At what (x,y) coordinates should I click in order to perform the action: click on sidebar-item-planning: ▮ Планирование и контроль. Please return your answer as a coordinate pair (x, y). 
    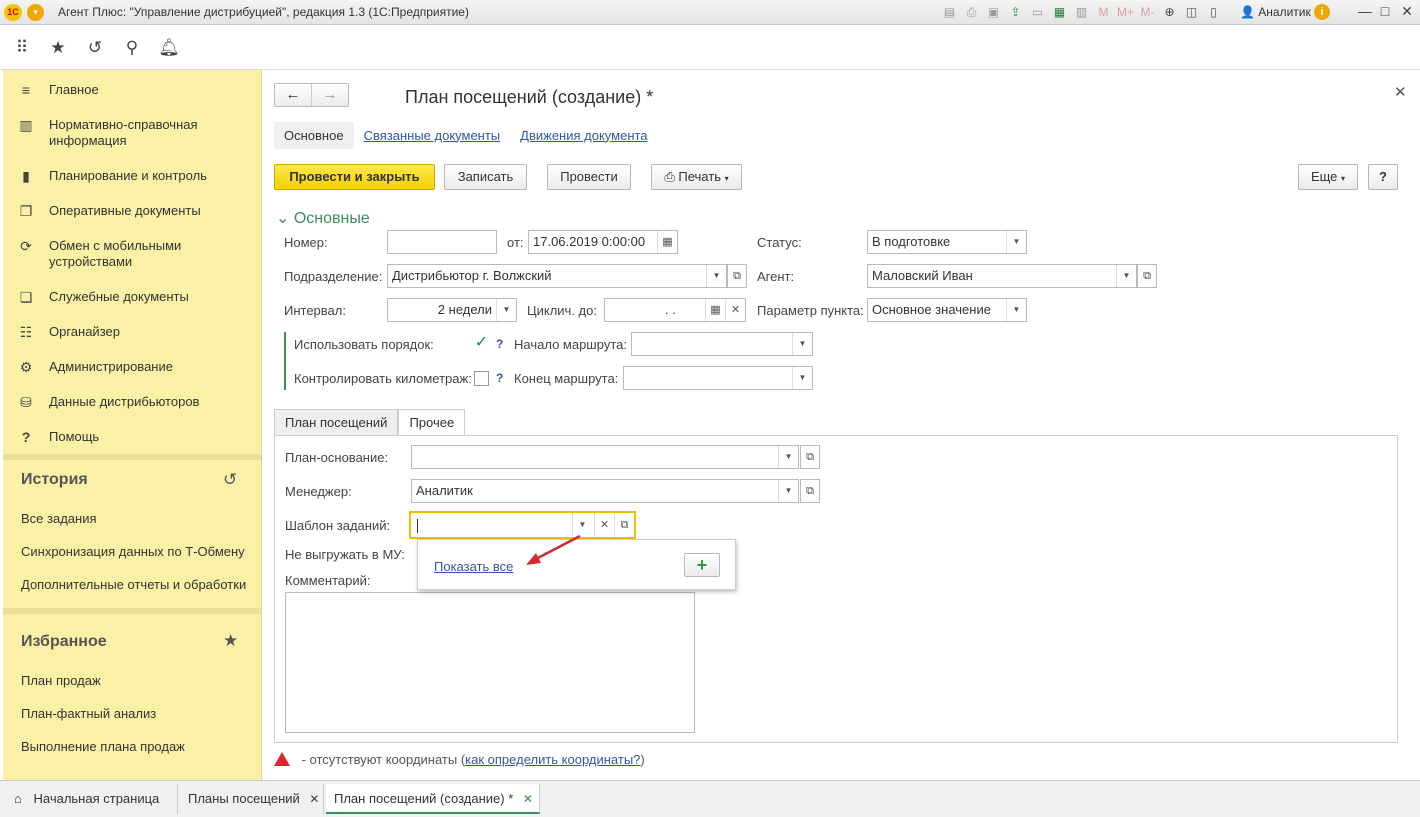
    Looking at the image, I should click on (132, 178).